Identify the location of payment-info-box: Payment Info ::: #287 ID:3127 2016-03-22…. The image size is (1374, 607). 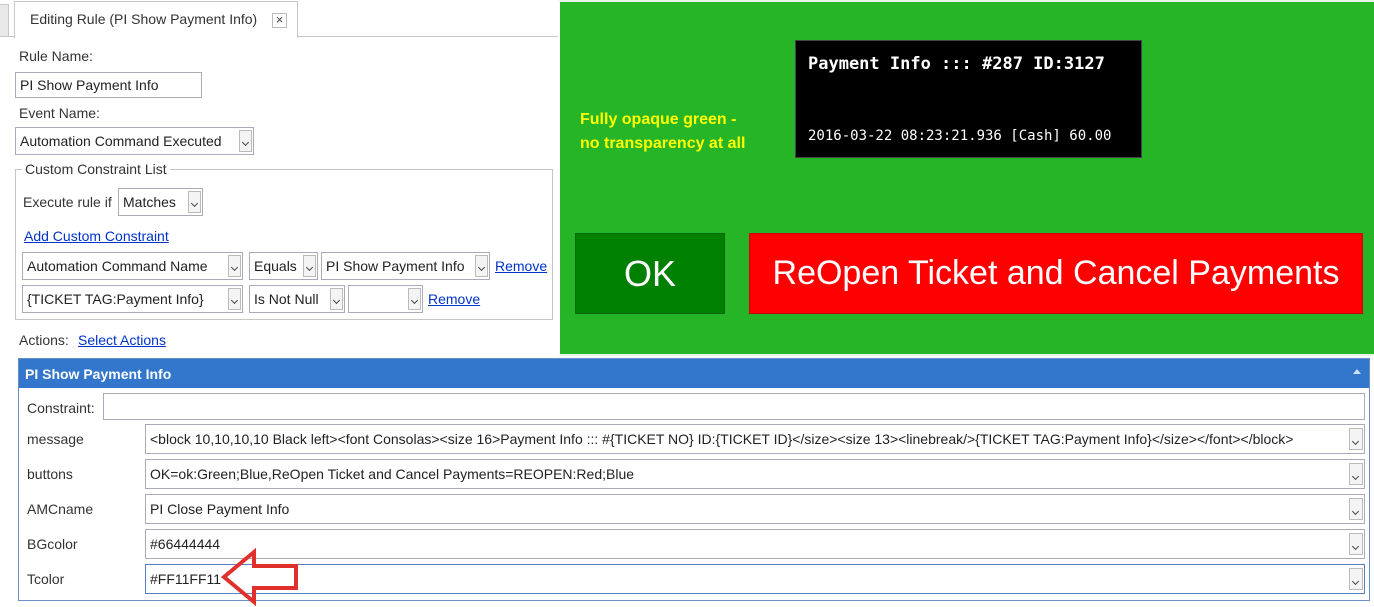
(968, 99).